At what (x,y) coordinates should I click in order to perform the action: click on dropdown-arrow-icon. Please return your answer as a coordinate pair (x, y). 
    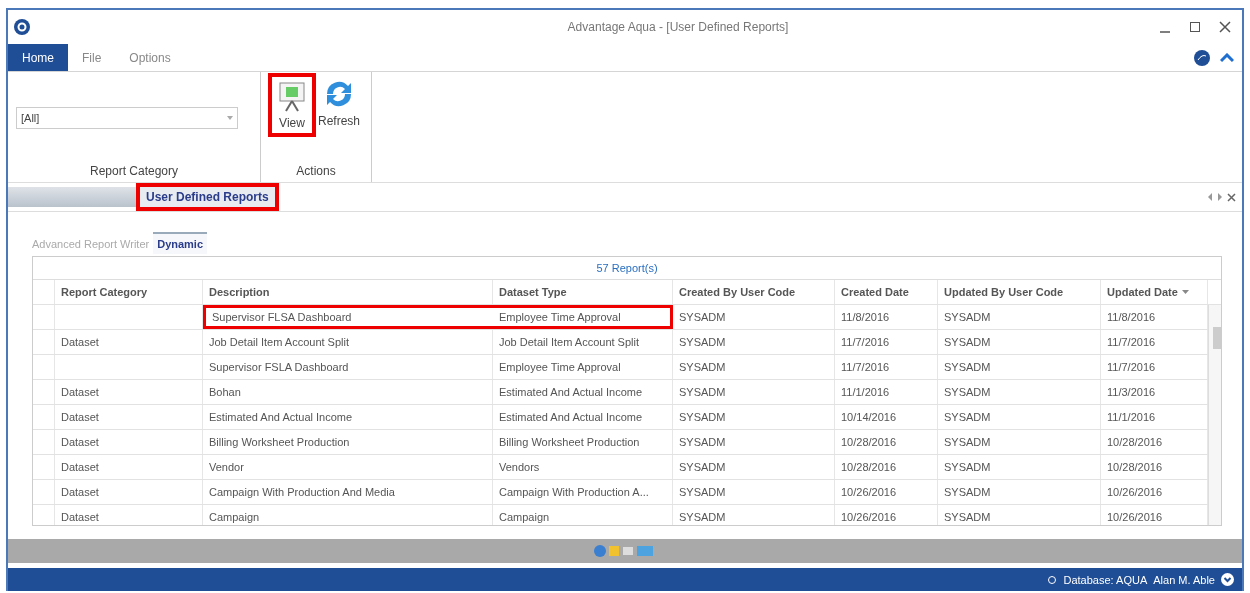
    Looking at the image, I should click on (230, 118).